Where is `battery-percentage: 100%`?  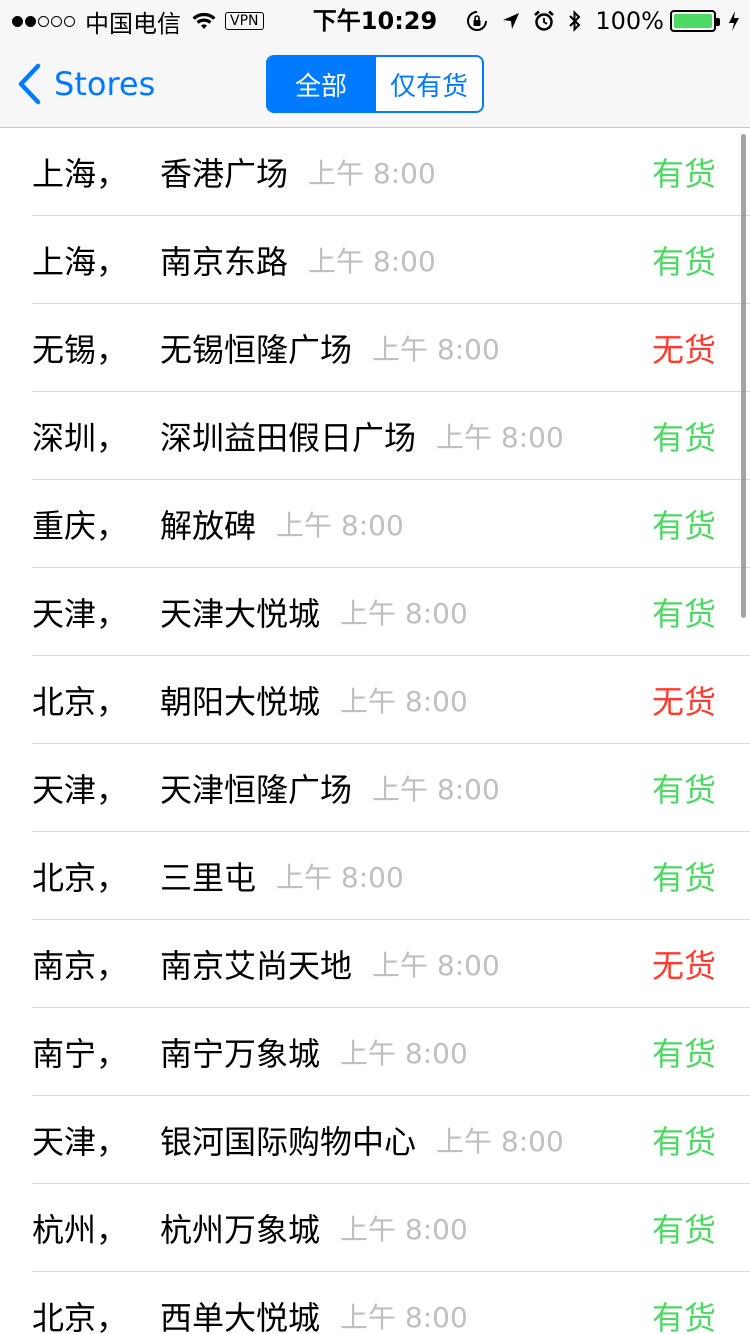
battery-percentage: 100% is located at coordinates (629, 21).